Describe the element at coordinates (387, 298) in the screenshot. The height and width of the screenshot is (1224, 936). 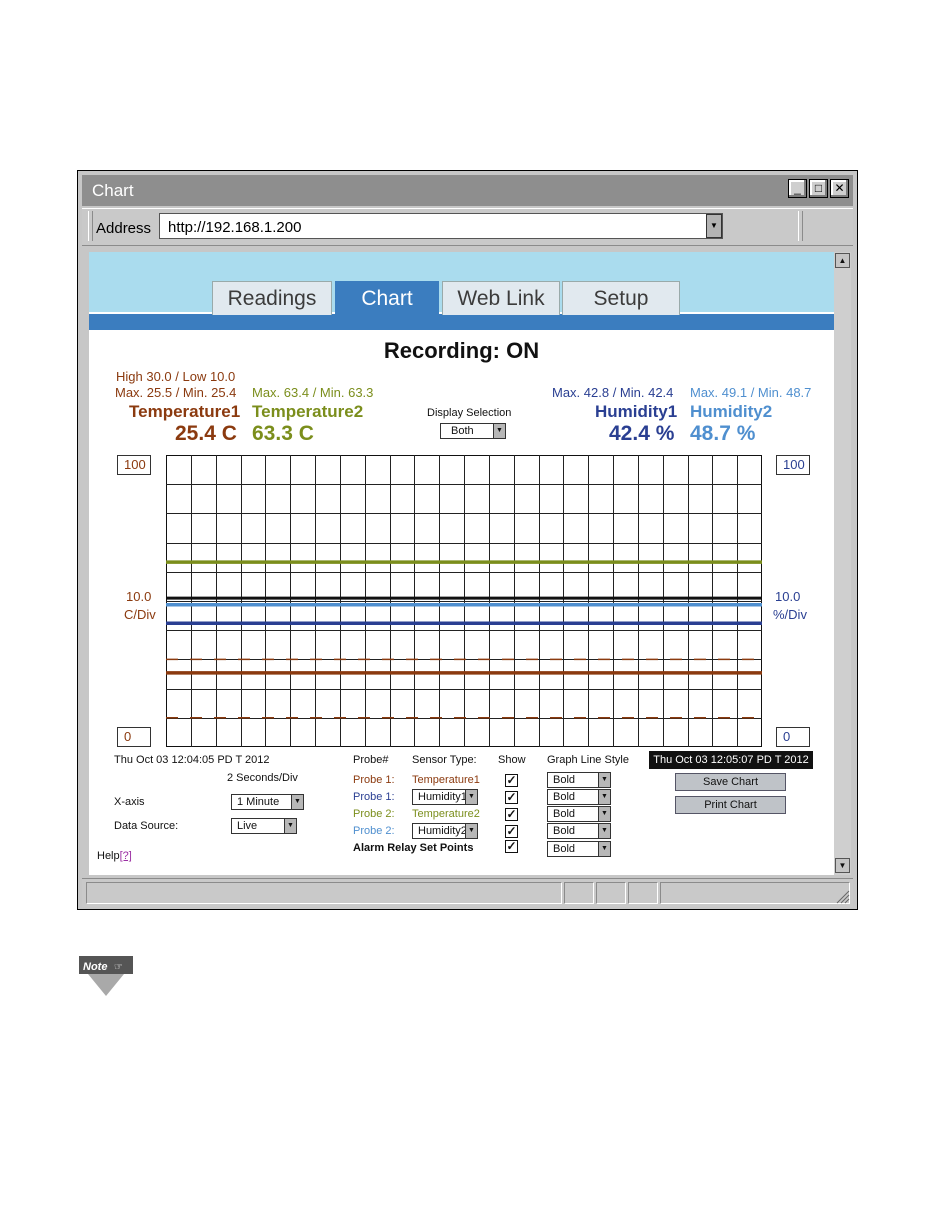
I see `tab-chart: Chart` at that location.